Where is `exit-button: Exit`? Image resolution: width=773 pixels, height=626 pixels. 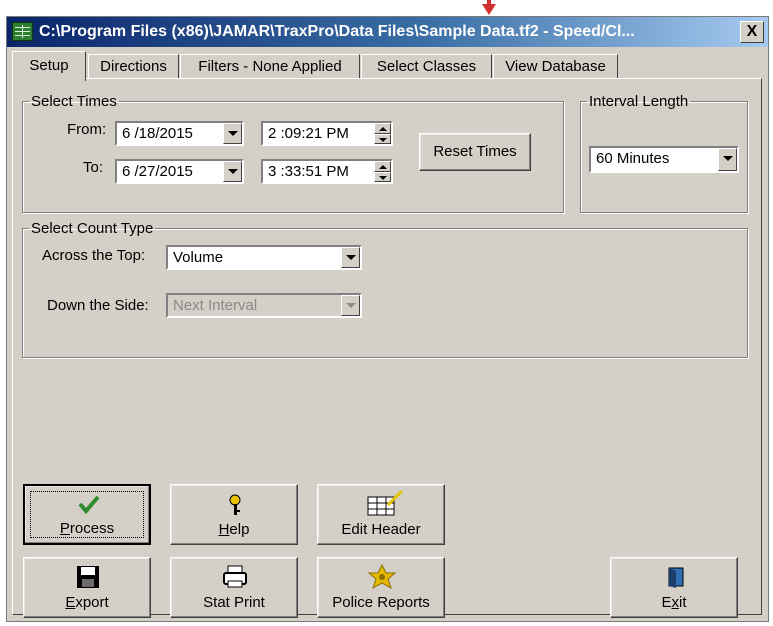 exit-button: Exit is located at coordinates (674, 587).